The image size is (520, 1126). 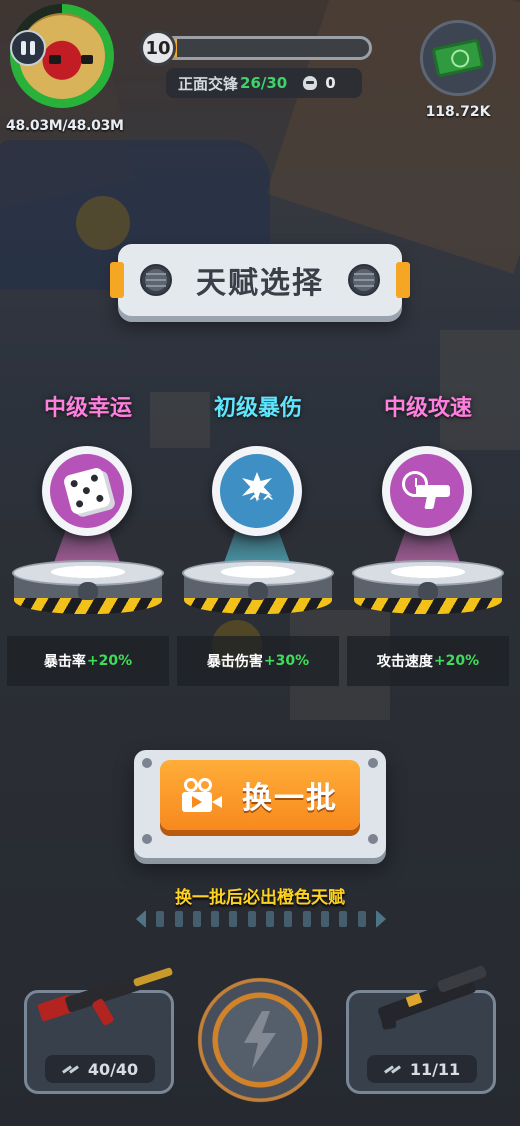 What do you see at coordinates (290, 798) in the screenshot?
I see `refresh-label: 换一批` at bounding box center [290, 798].